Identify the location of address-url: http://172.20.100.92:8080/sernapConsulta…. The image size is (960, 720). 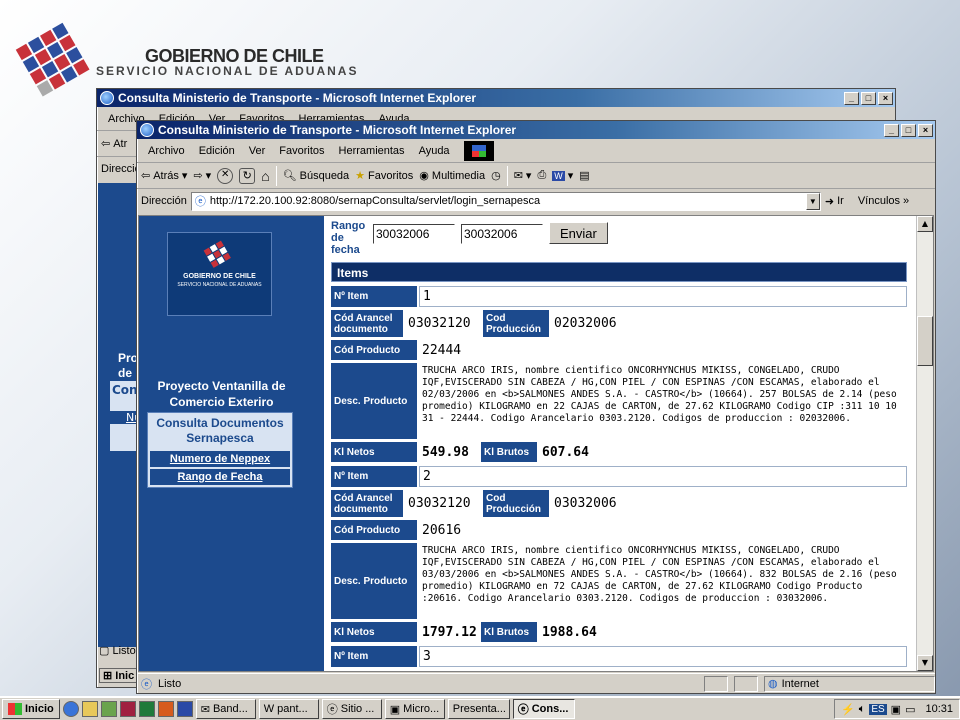
(375, 201).